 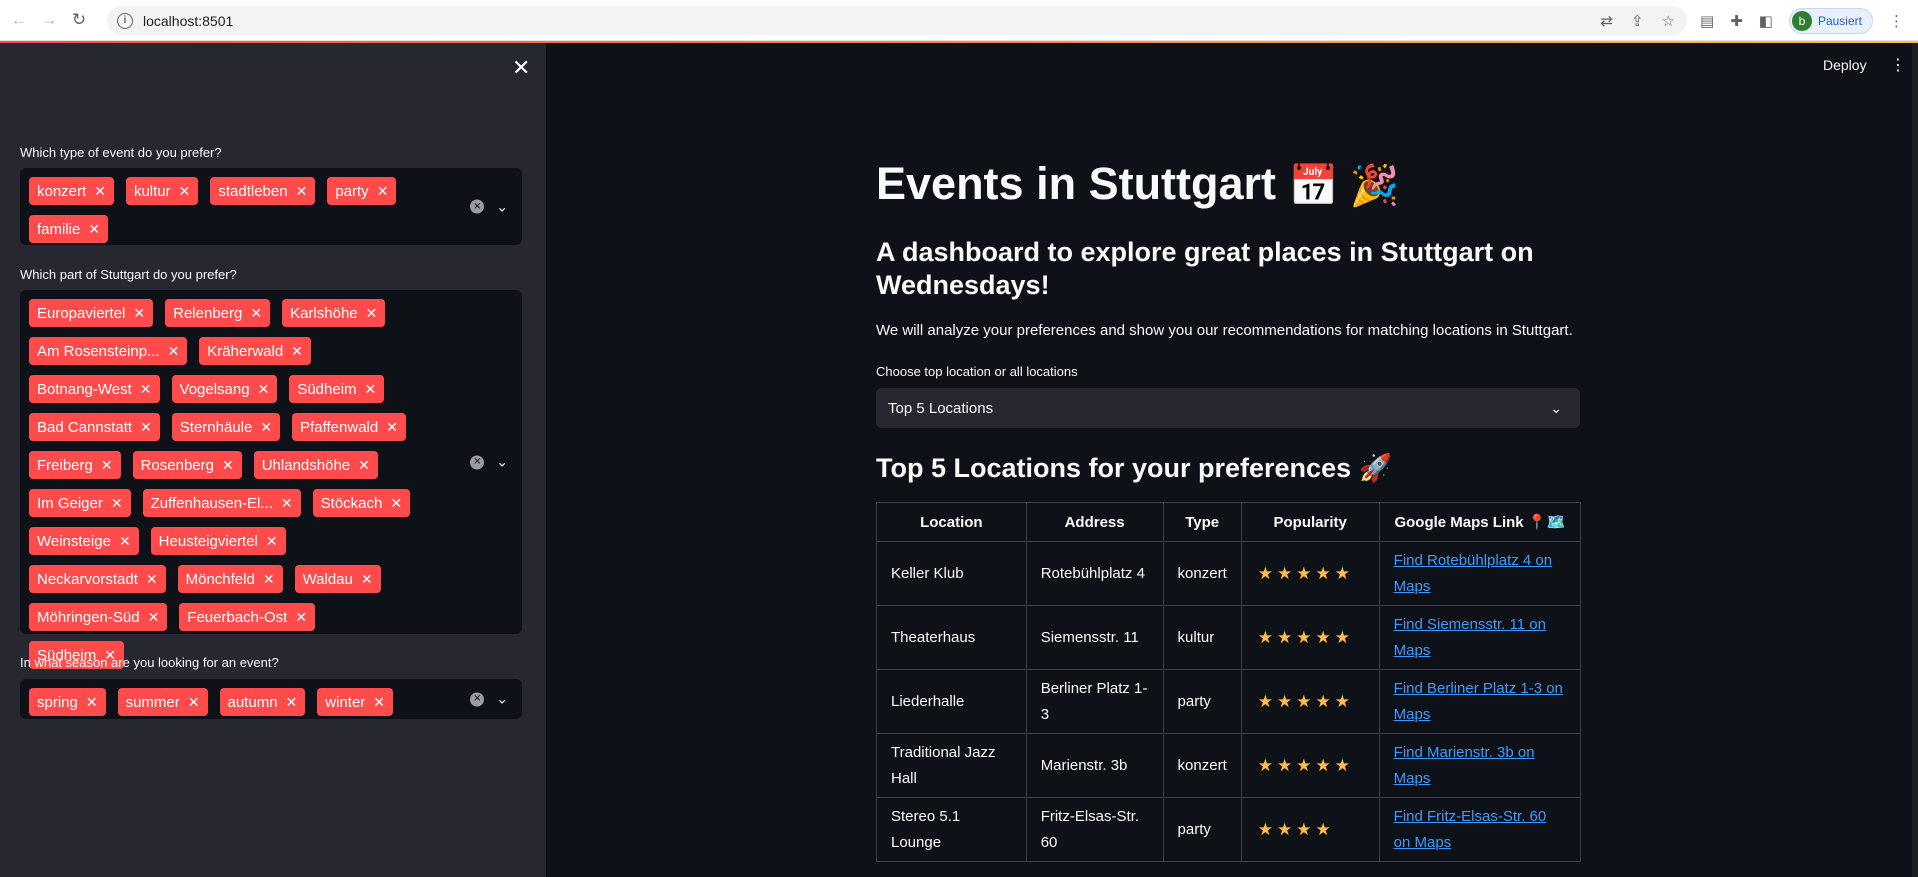 I want to click on selected-tag: spring ✕, so click(x=67, y=702).